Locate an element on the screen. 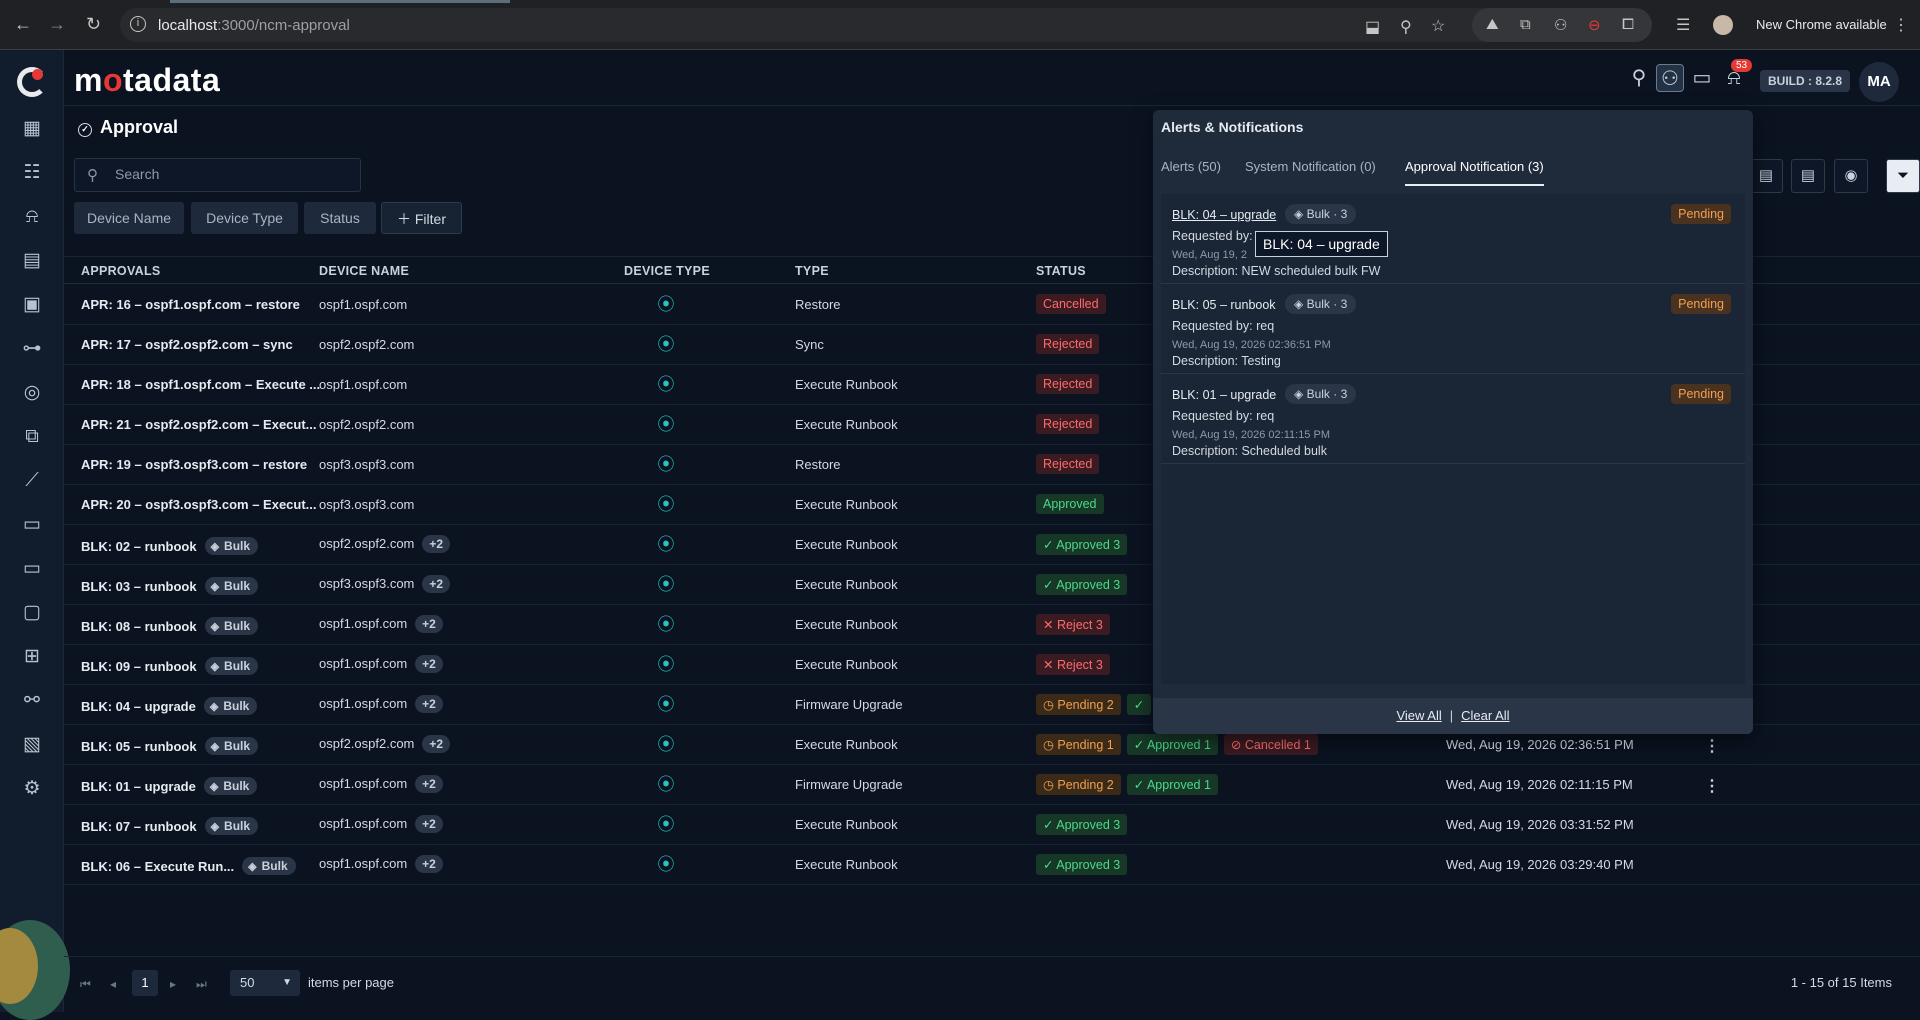  prev-page-icon: ◂ is located at coordinates (113, 984).